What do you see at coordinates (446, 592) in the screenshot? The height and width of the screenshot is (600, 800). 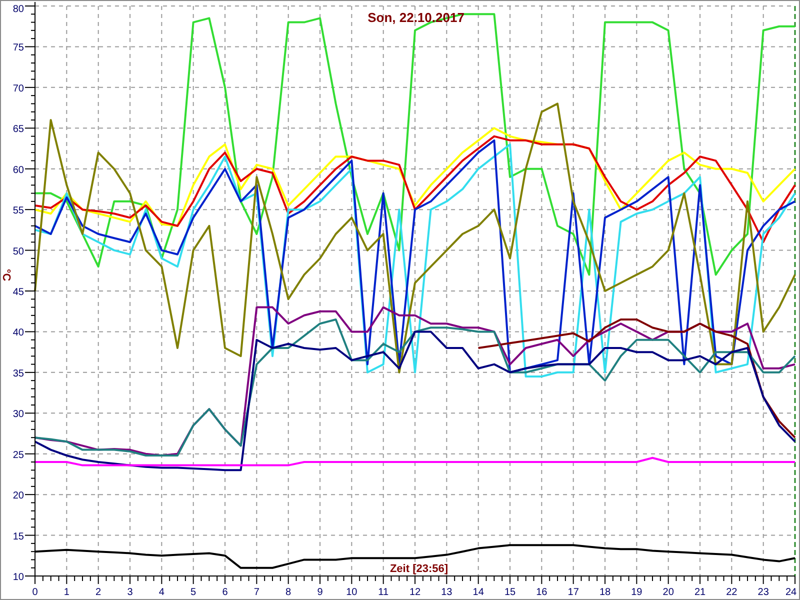 I see `x-tick-label: 13` at bounding box center [446, 592].